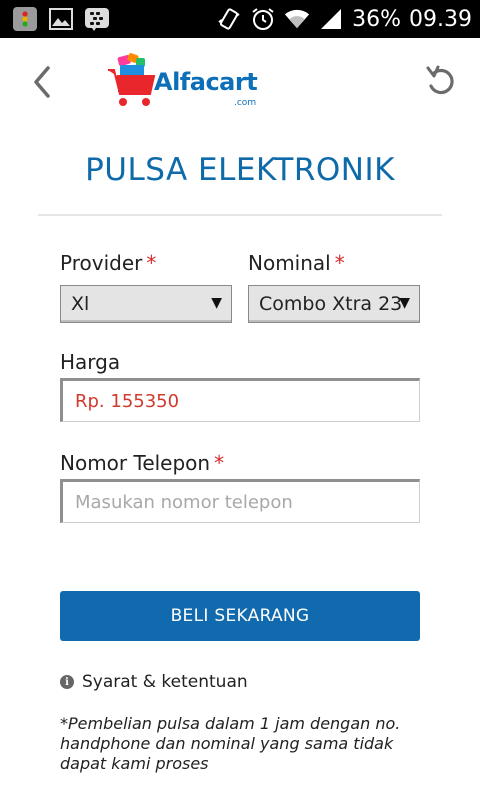 The width and height of the screenshot is (480, 800). What do you see at coordinates (331, 19) in the screenshot?
I see `signal-icon` at bounding box center [331, 19].